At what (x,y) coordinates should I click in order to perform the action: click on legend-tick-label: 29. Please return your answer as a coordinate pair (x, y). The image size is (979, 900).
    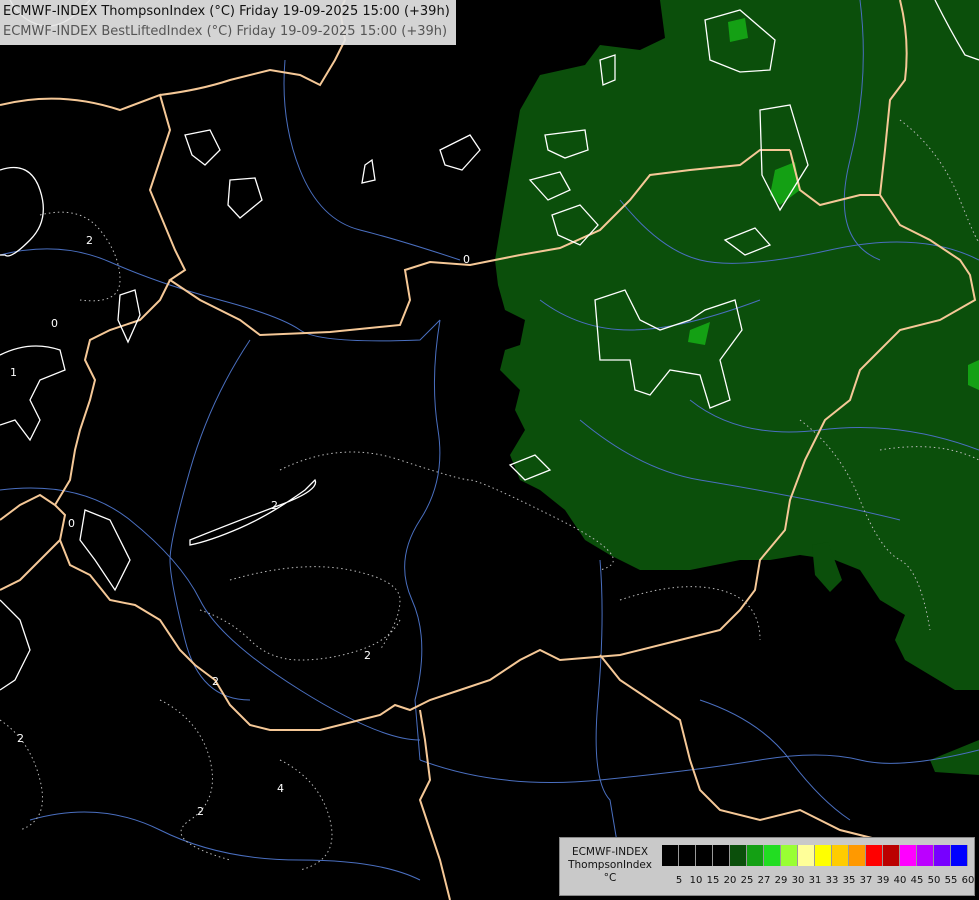
    Looking at the image, I should click on (781, 880).